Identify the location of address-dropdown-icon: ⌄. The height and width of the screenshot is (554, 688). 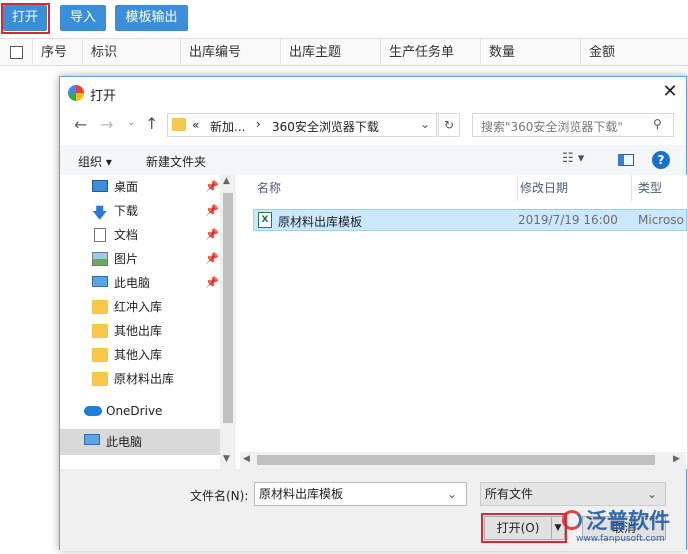
(425, 124).